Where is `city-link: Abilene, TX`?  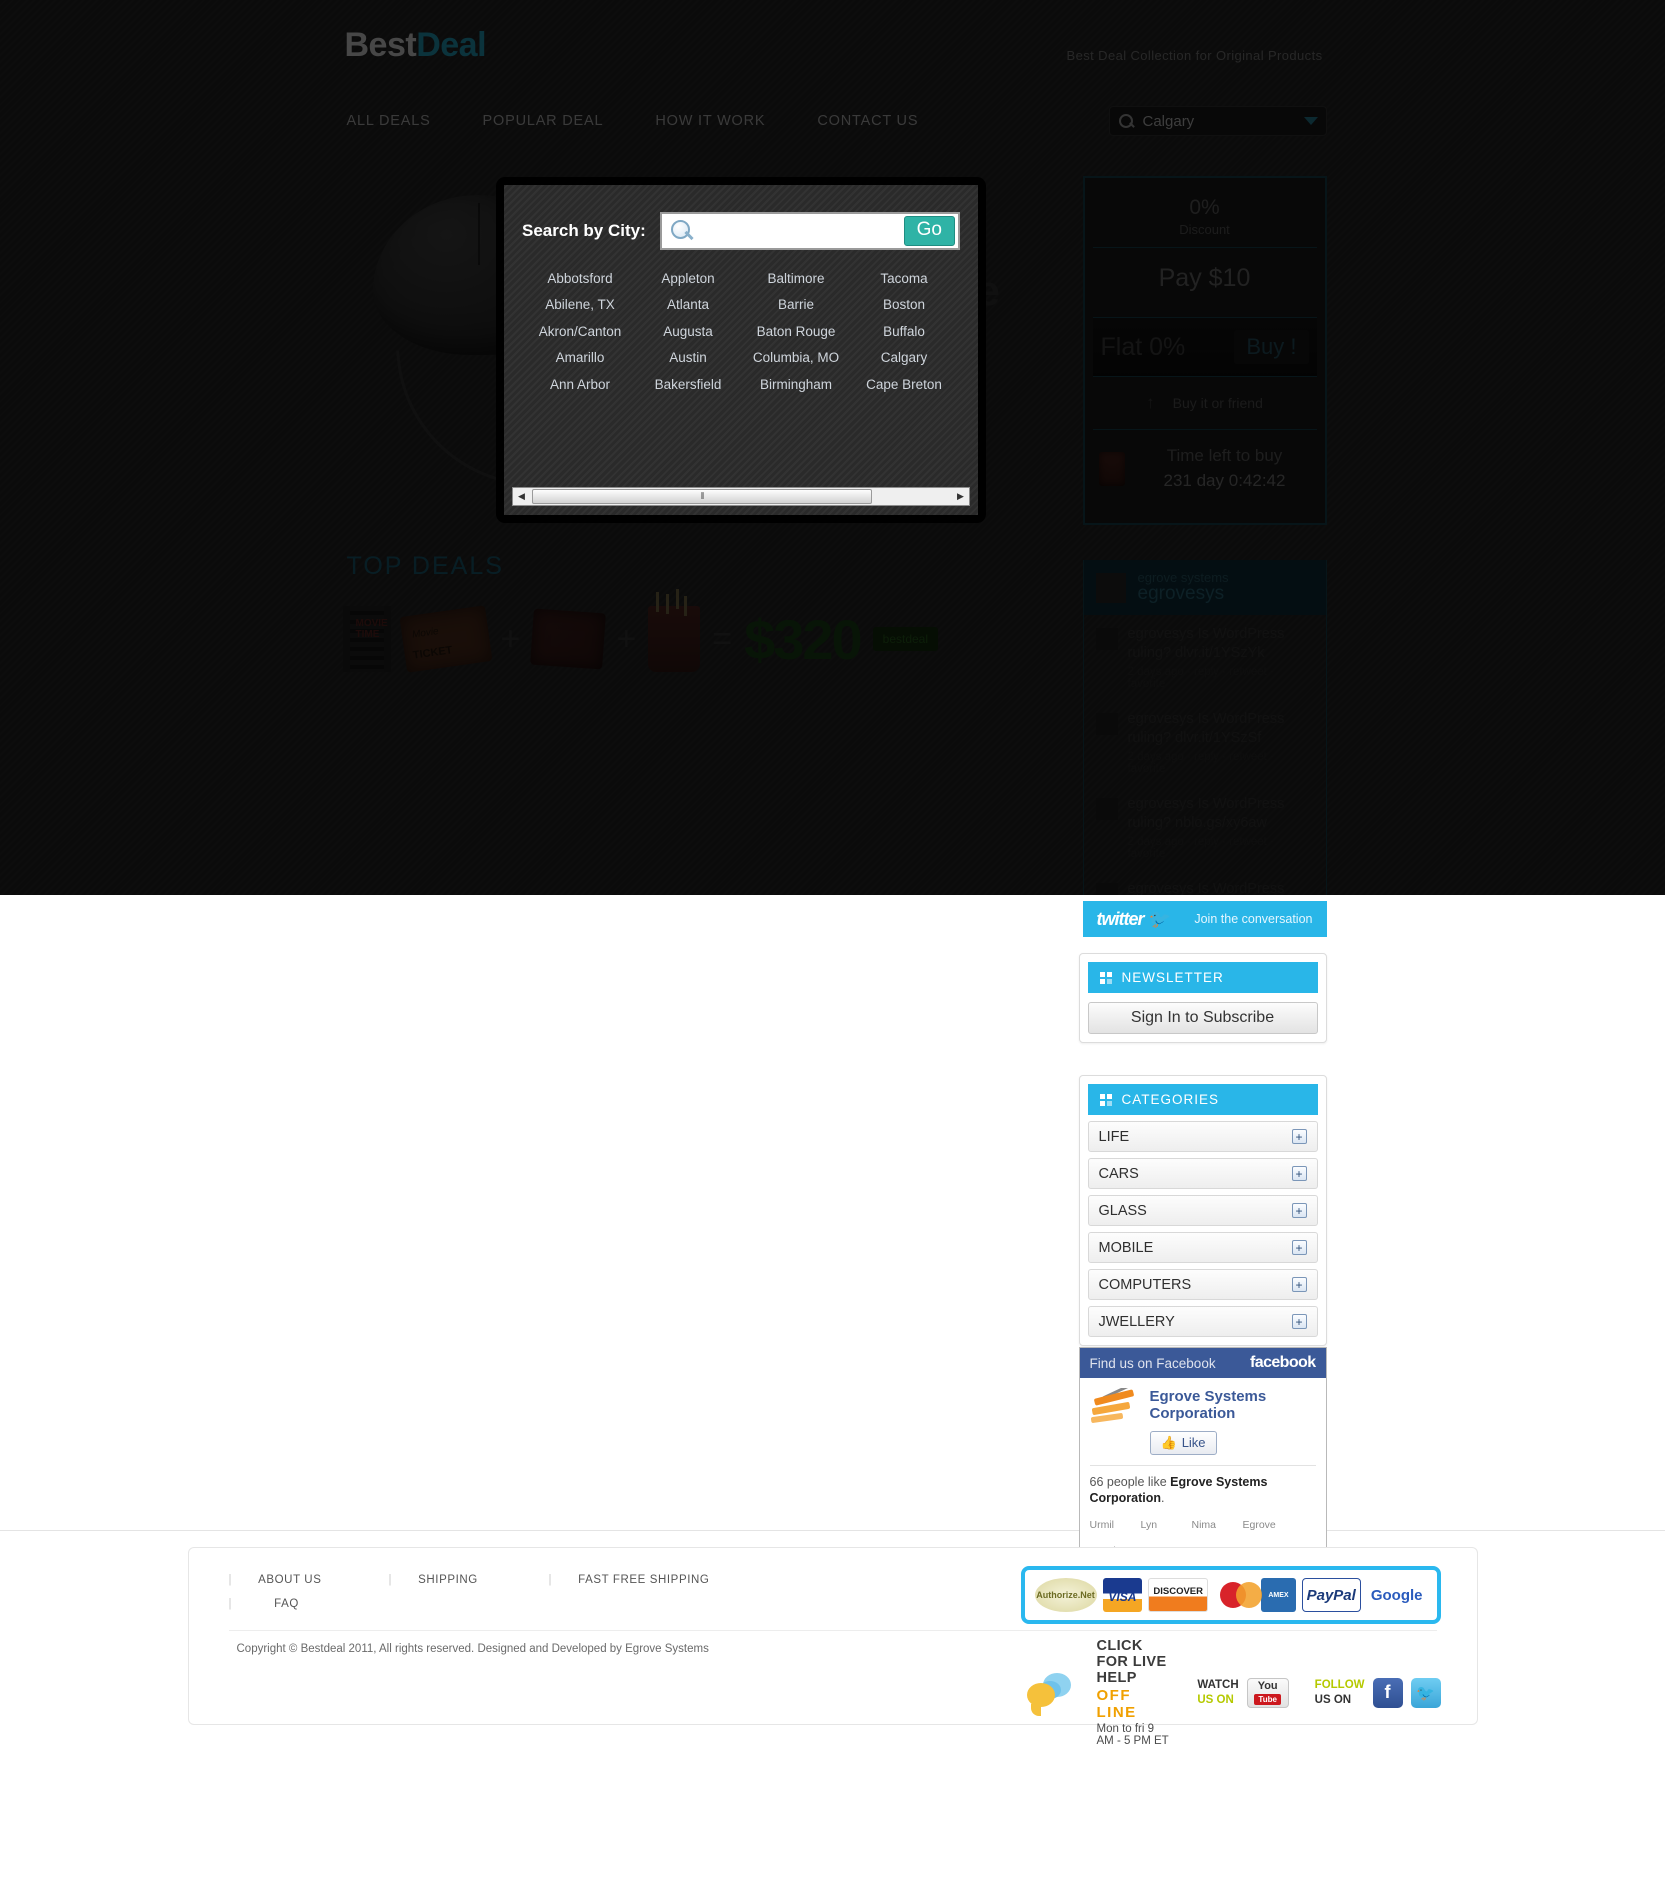 city-link: Abilene, TX is located at coordinates (580, 305).